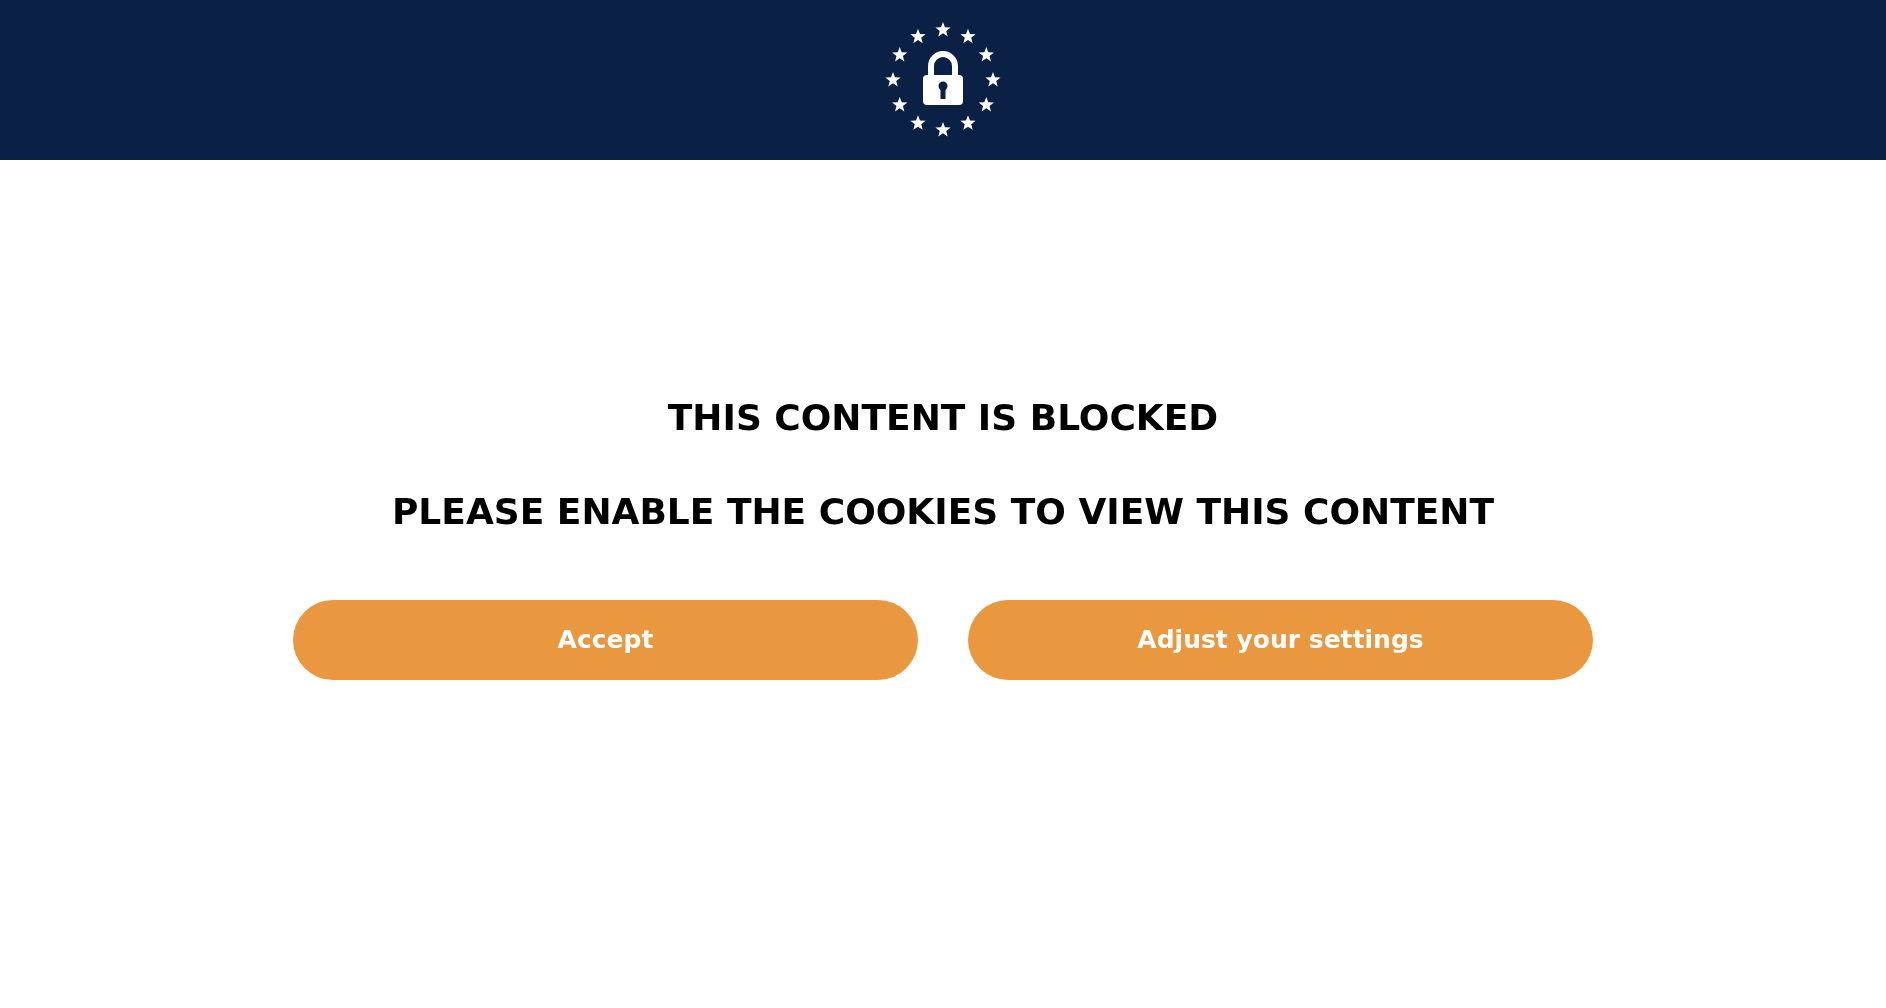 This screenshot has width=1886, height=1008. I want to click on cookies-message: PLEASE ENABLE THE COOKIES TO VIEW THIS CONTENT, so click(943, 512).